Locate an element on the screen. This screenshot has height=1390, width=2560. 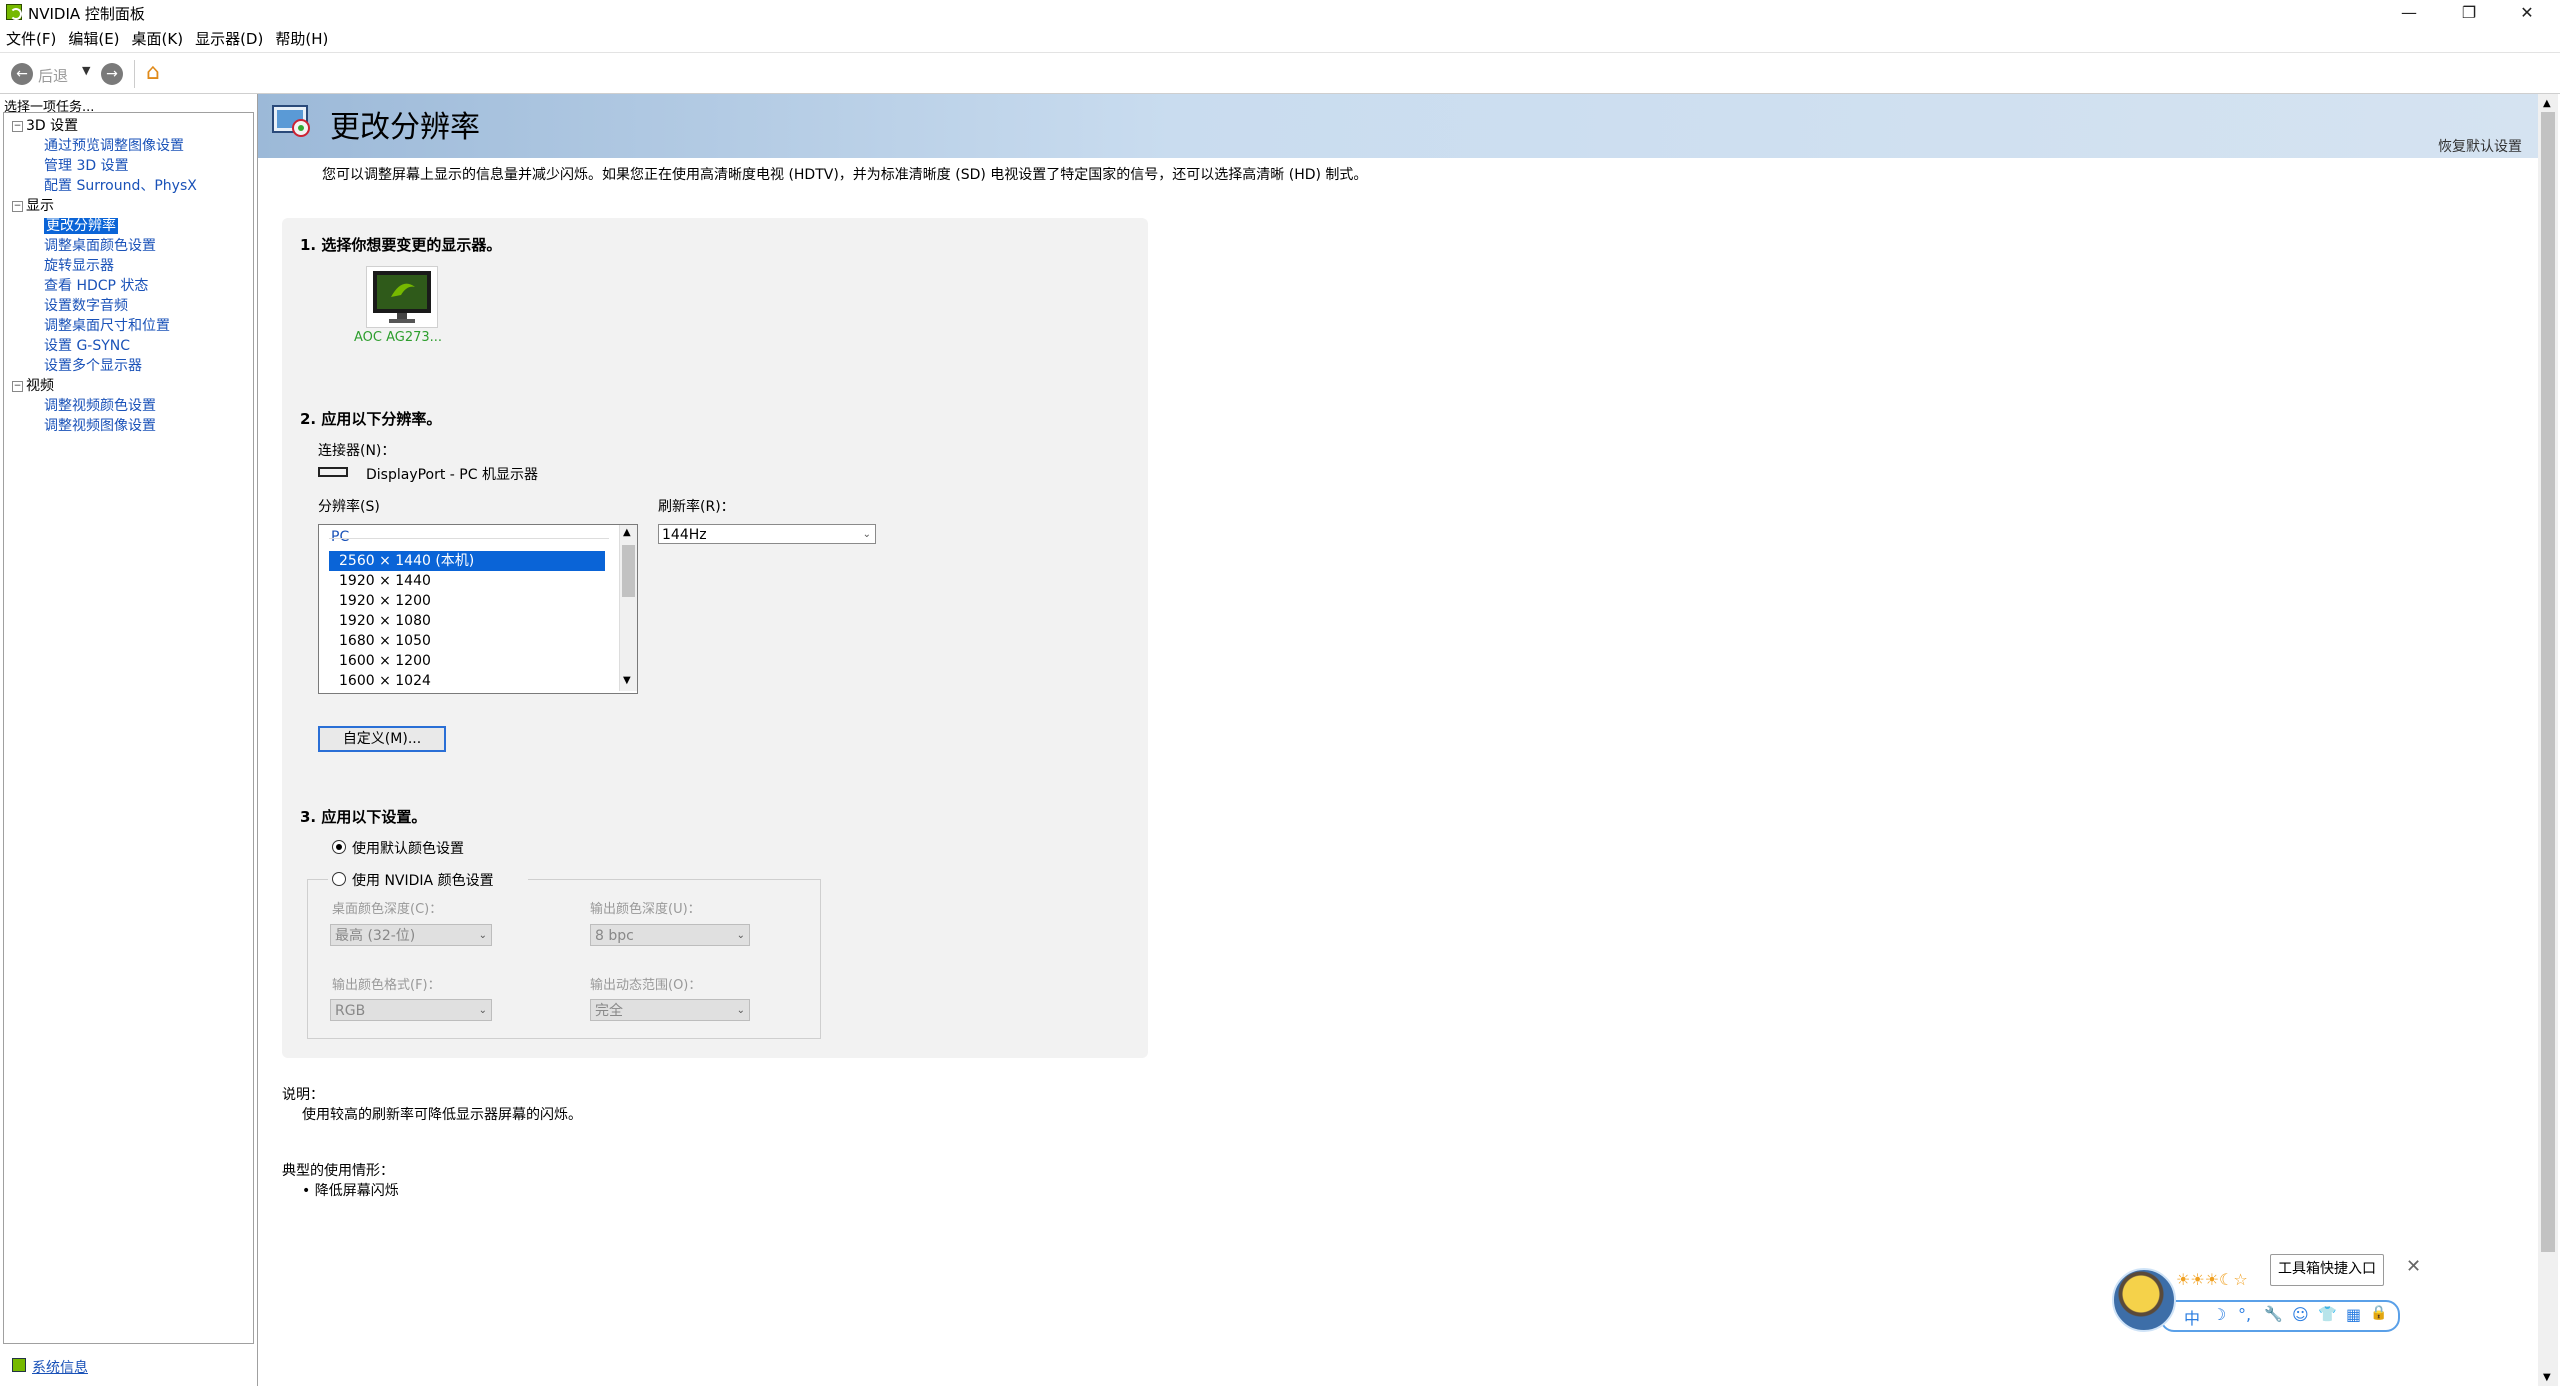
lock-icon: 🔒 is located at coordinates (2378, 1313).